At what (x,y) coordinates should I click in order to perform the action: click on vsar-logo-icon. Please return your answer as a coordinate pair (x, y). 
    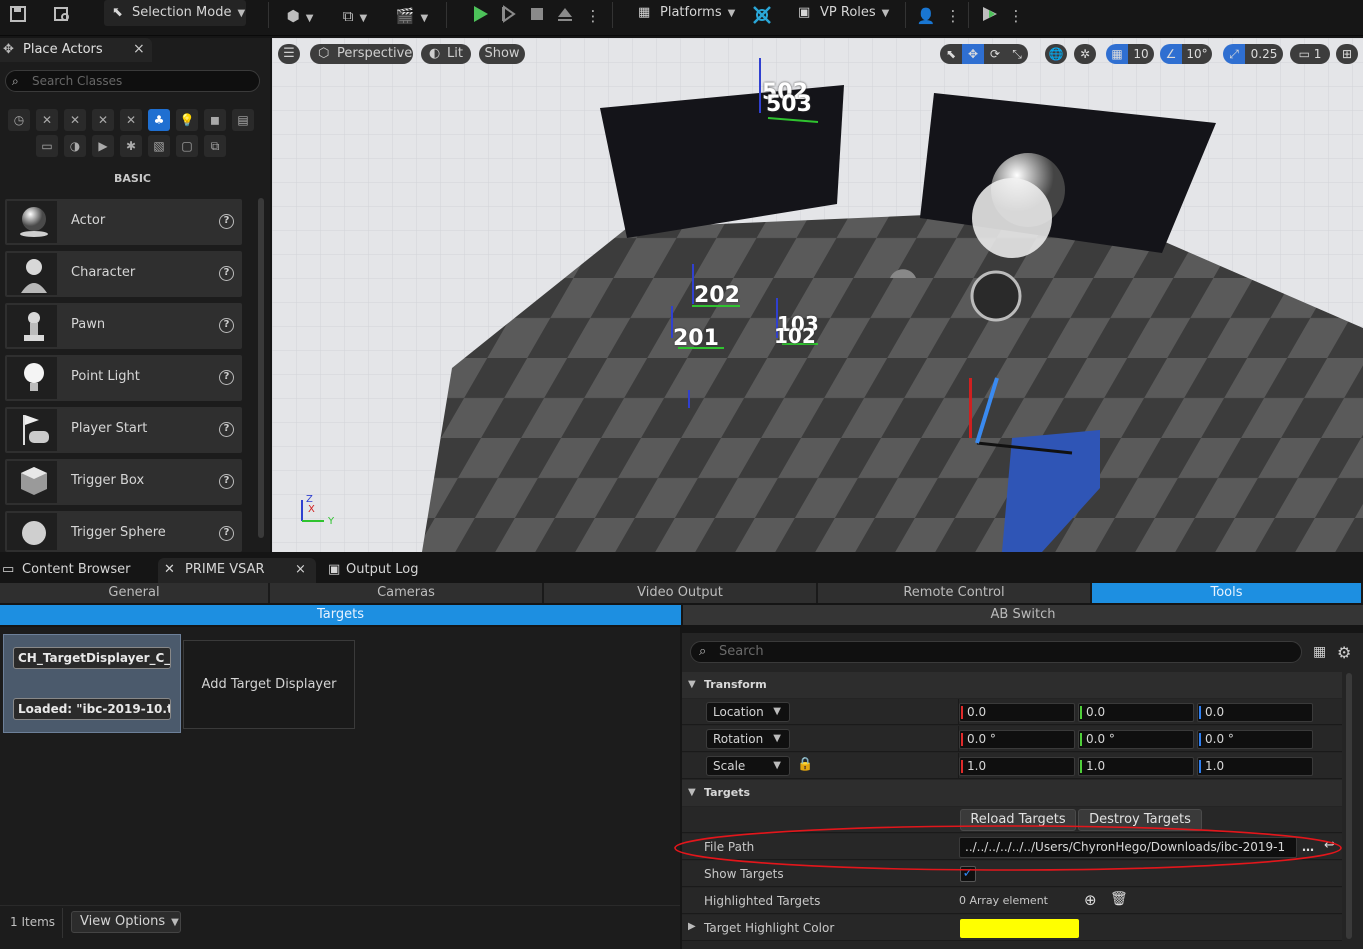
    Looking at the image, I should click on (762, 16).